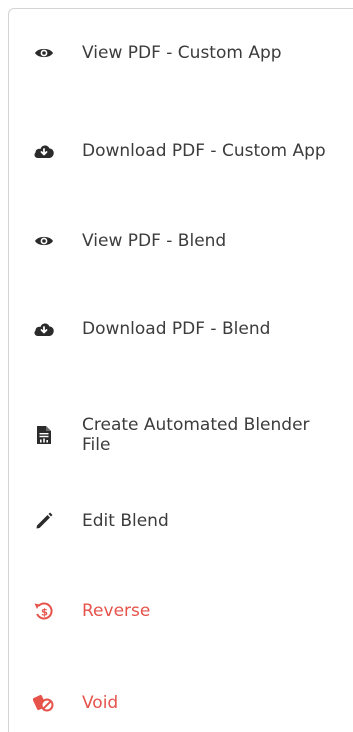 The image size is (353, 732). What do you see at coordinates (44, 703) in the screenshot?
I see `void-icon` at bounding box center [44, 703].